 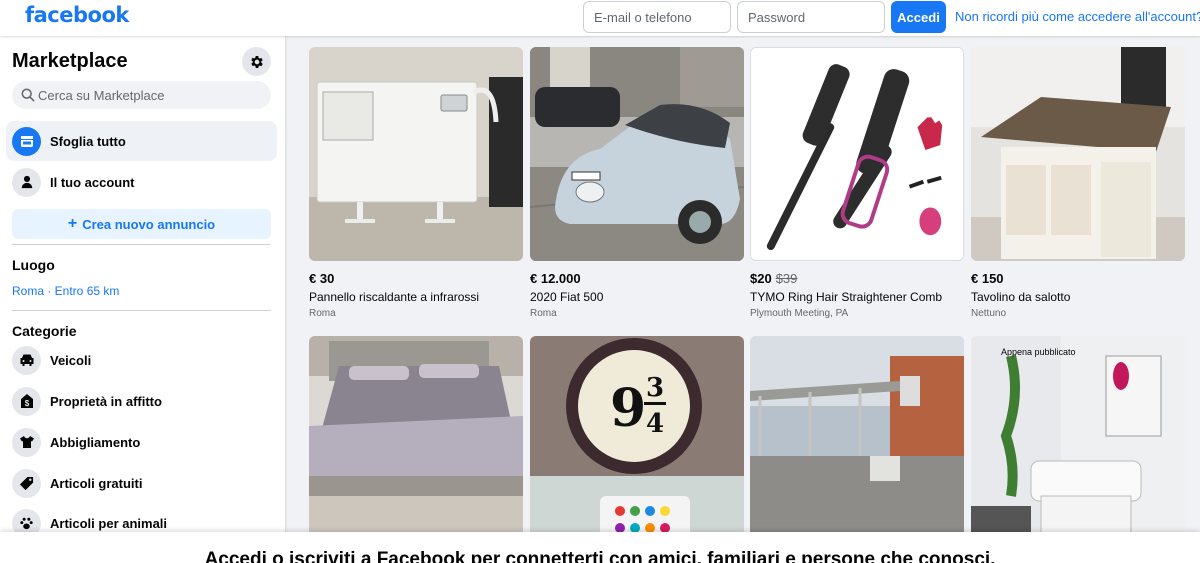 What do you see at coordinates (26, 442) in the screenshot?
I see `shirt-icon` at bounding box center [26, 442].